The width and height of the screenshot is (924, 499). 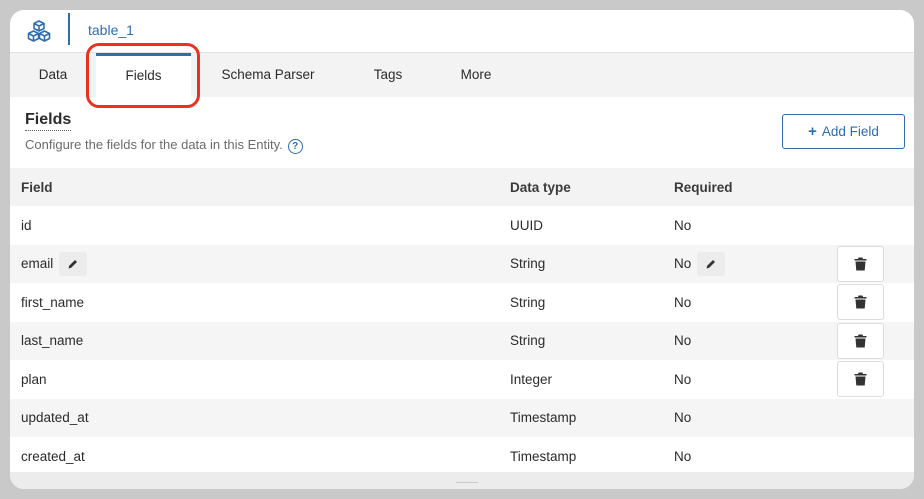 I want to click on edit-required-button, so click(x=711, y=263).